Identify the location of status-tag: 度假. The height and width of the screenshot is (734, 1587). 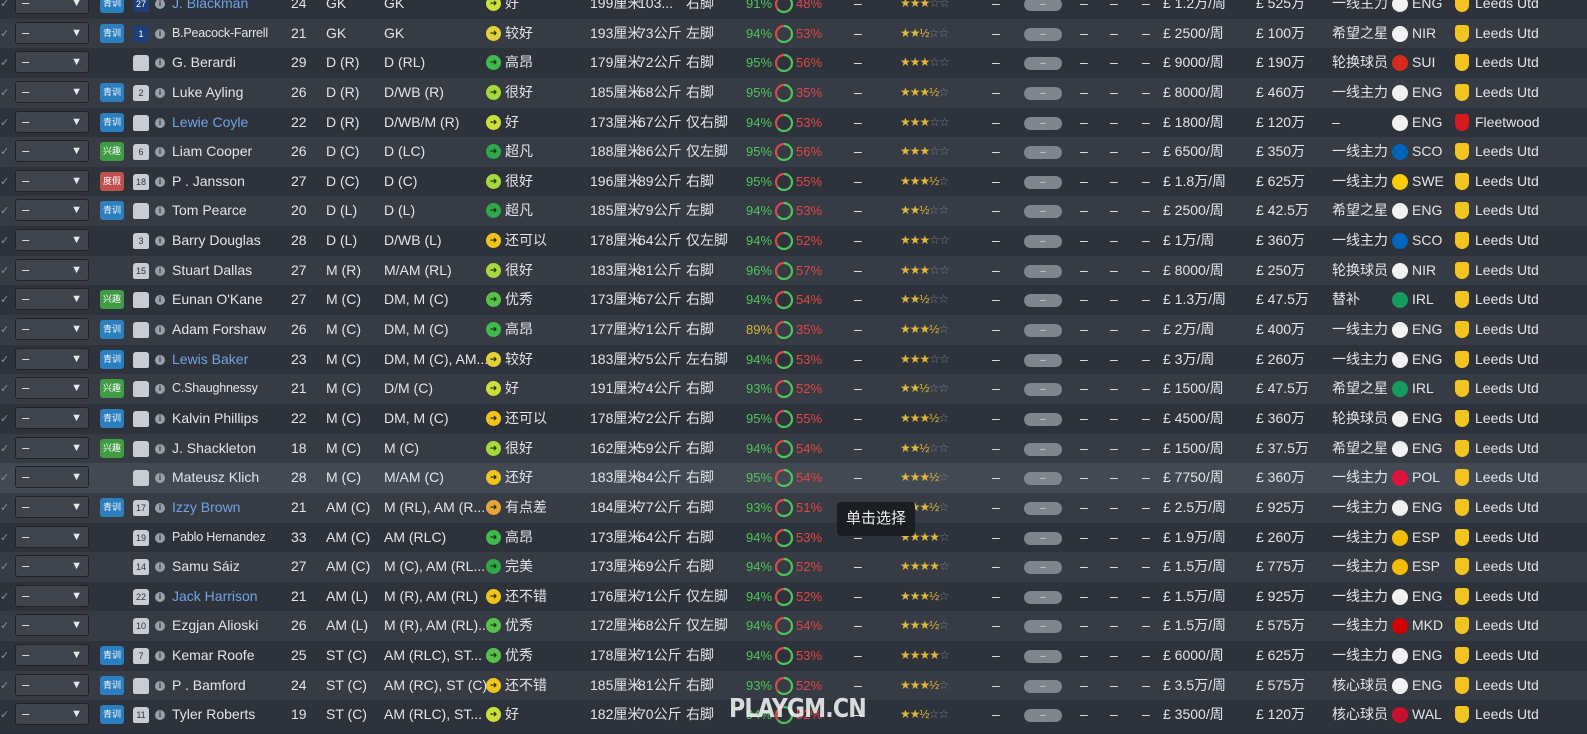
(112, 181).